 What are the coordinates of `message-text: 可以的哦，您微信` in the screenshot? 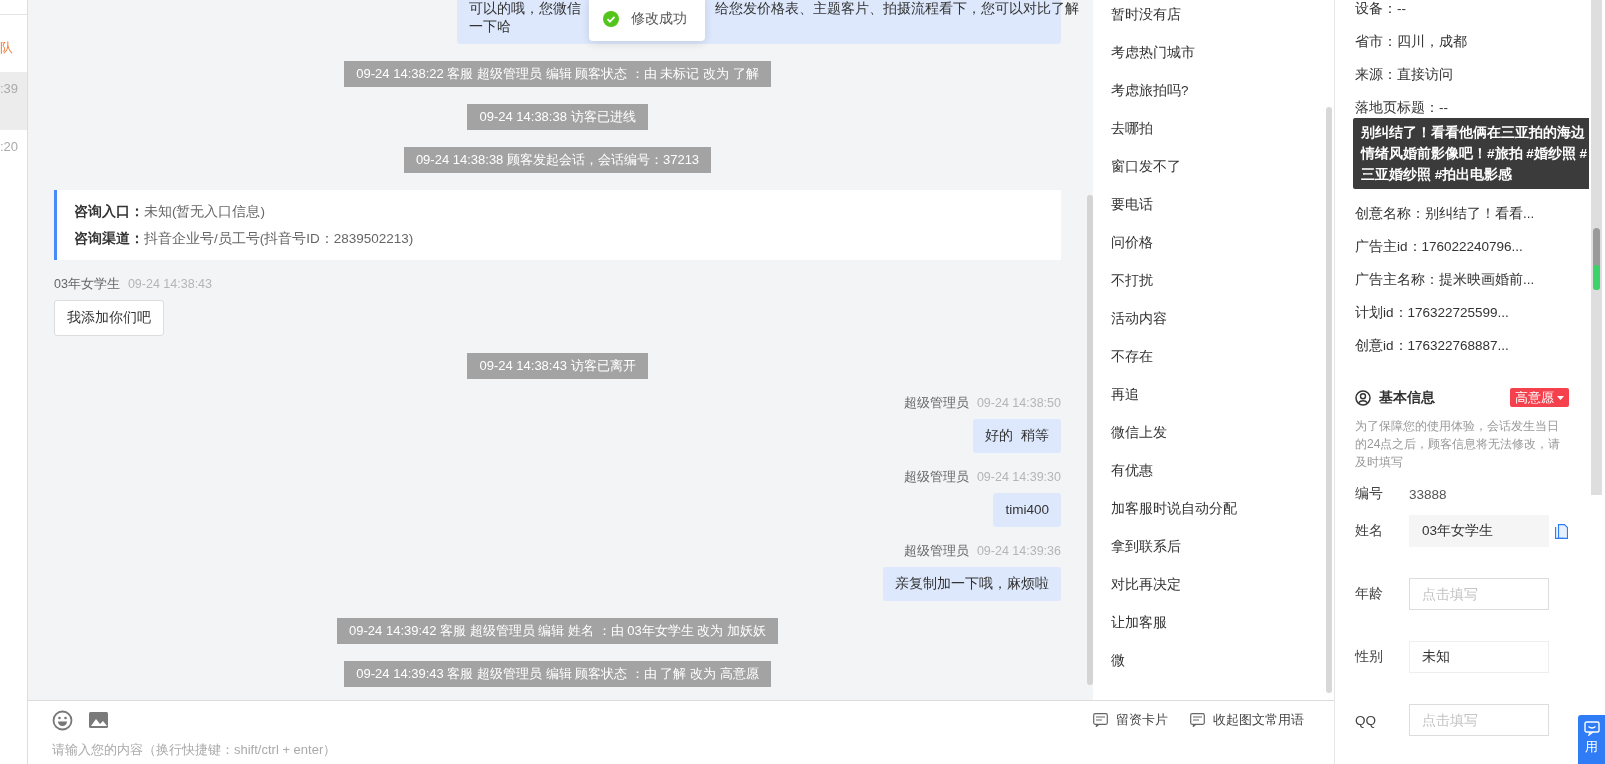 It's located at (525, 9).